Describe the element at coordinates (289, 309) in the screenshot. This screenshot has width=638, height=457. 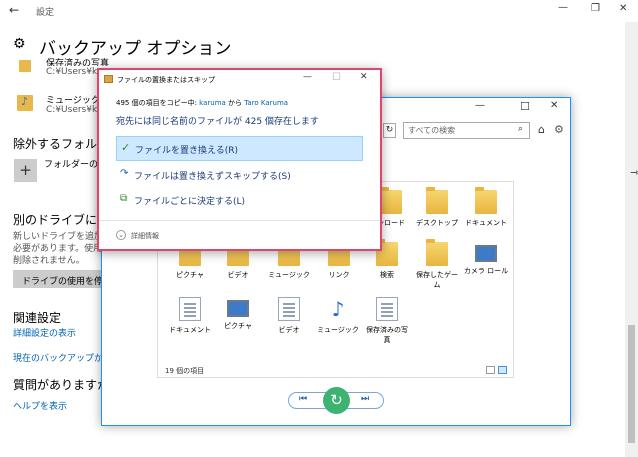
I see `video-file-icon` at that location.